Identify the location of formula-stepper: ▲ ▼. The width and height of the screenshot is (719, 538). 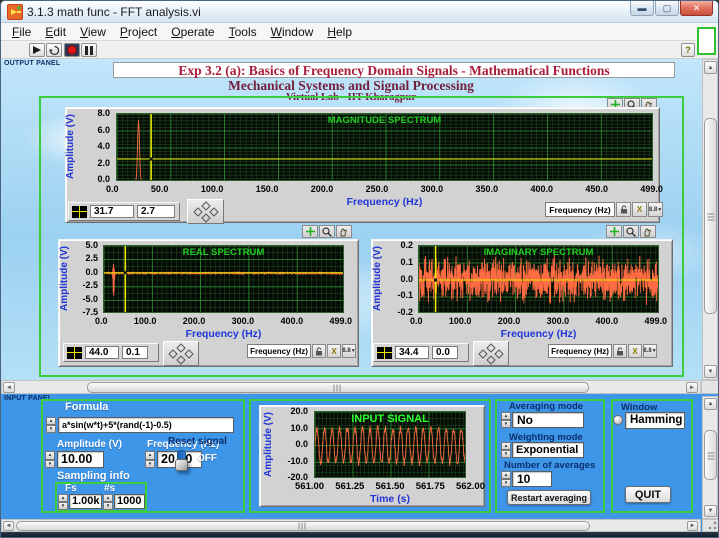
(51, 425).